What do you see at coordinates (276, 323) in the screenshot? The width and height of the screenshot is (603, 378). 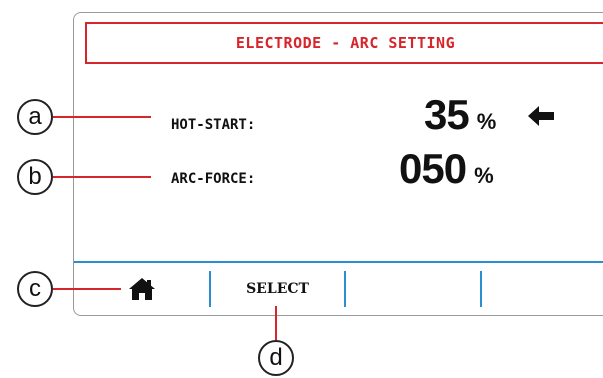 I see `callout-d-leader` at bounding box center [276, 323].